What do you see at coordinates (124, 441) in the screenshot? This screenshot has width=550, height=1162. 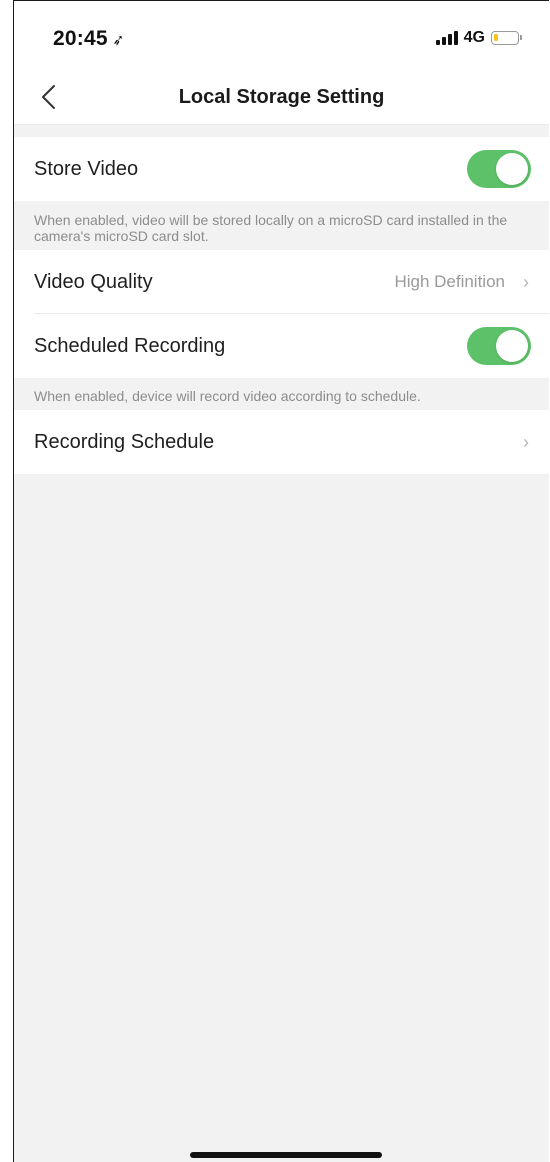 I see `recording-schedule-label: Recording Schedule` at bounding box center [124, 441].